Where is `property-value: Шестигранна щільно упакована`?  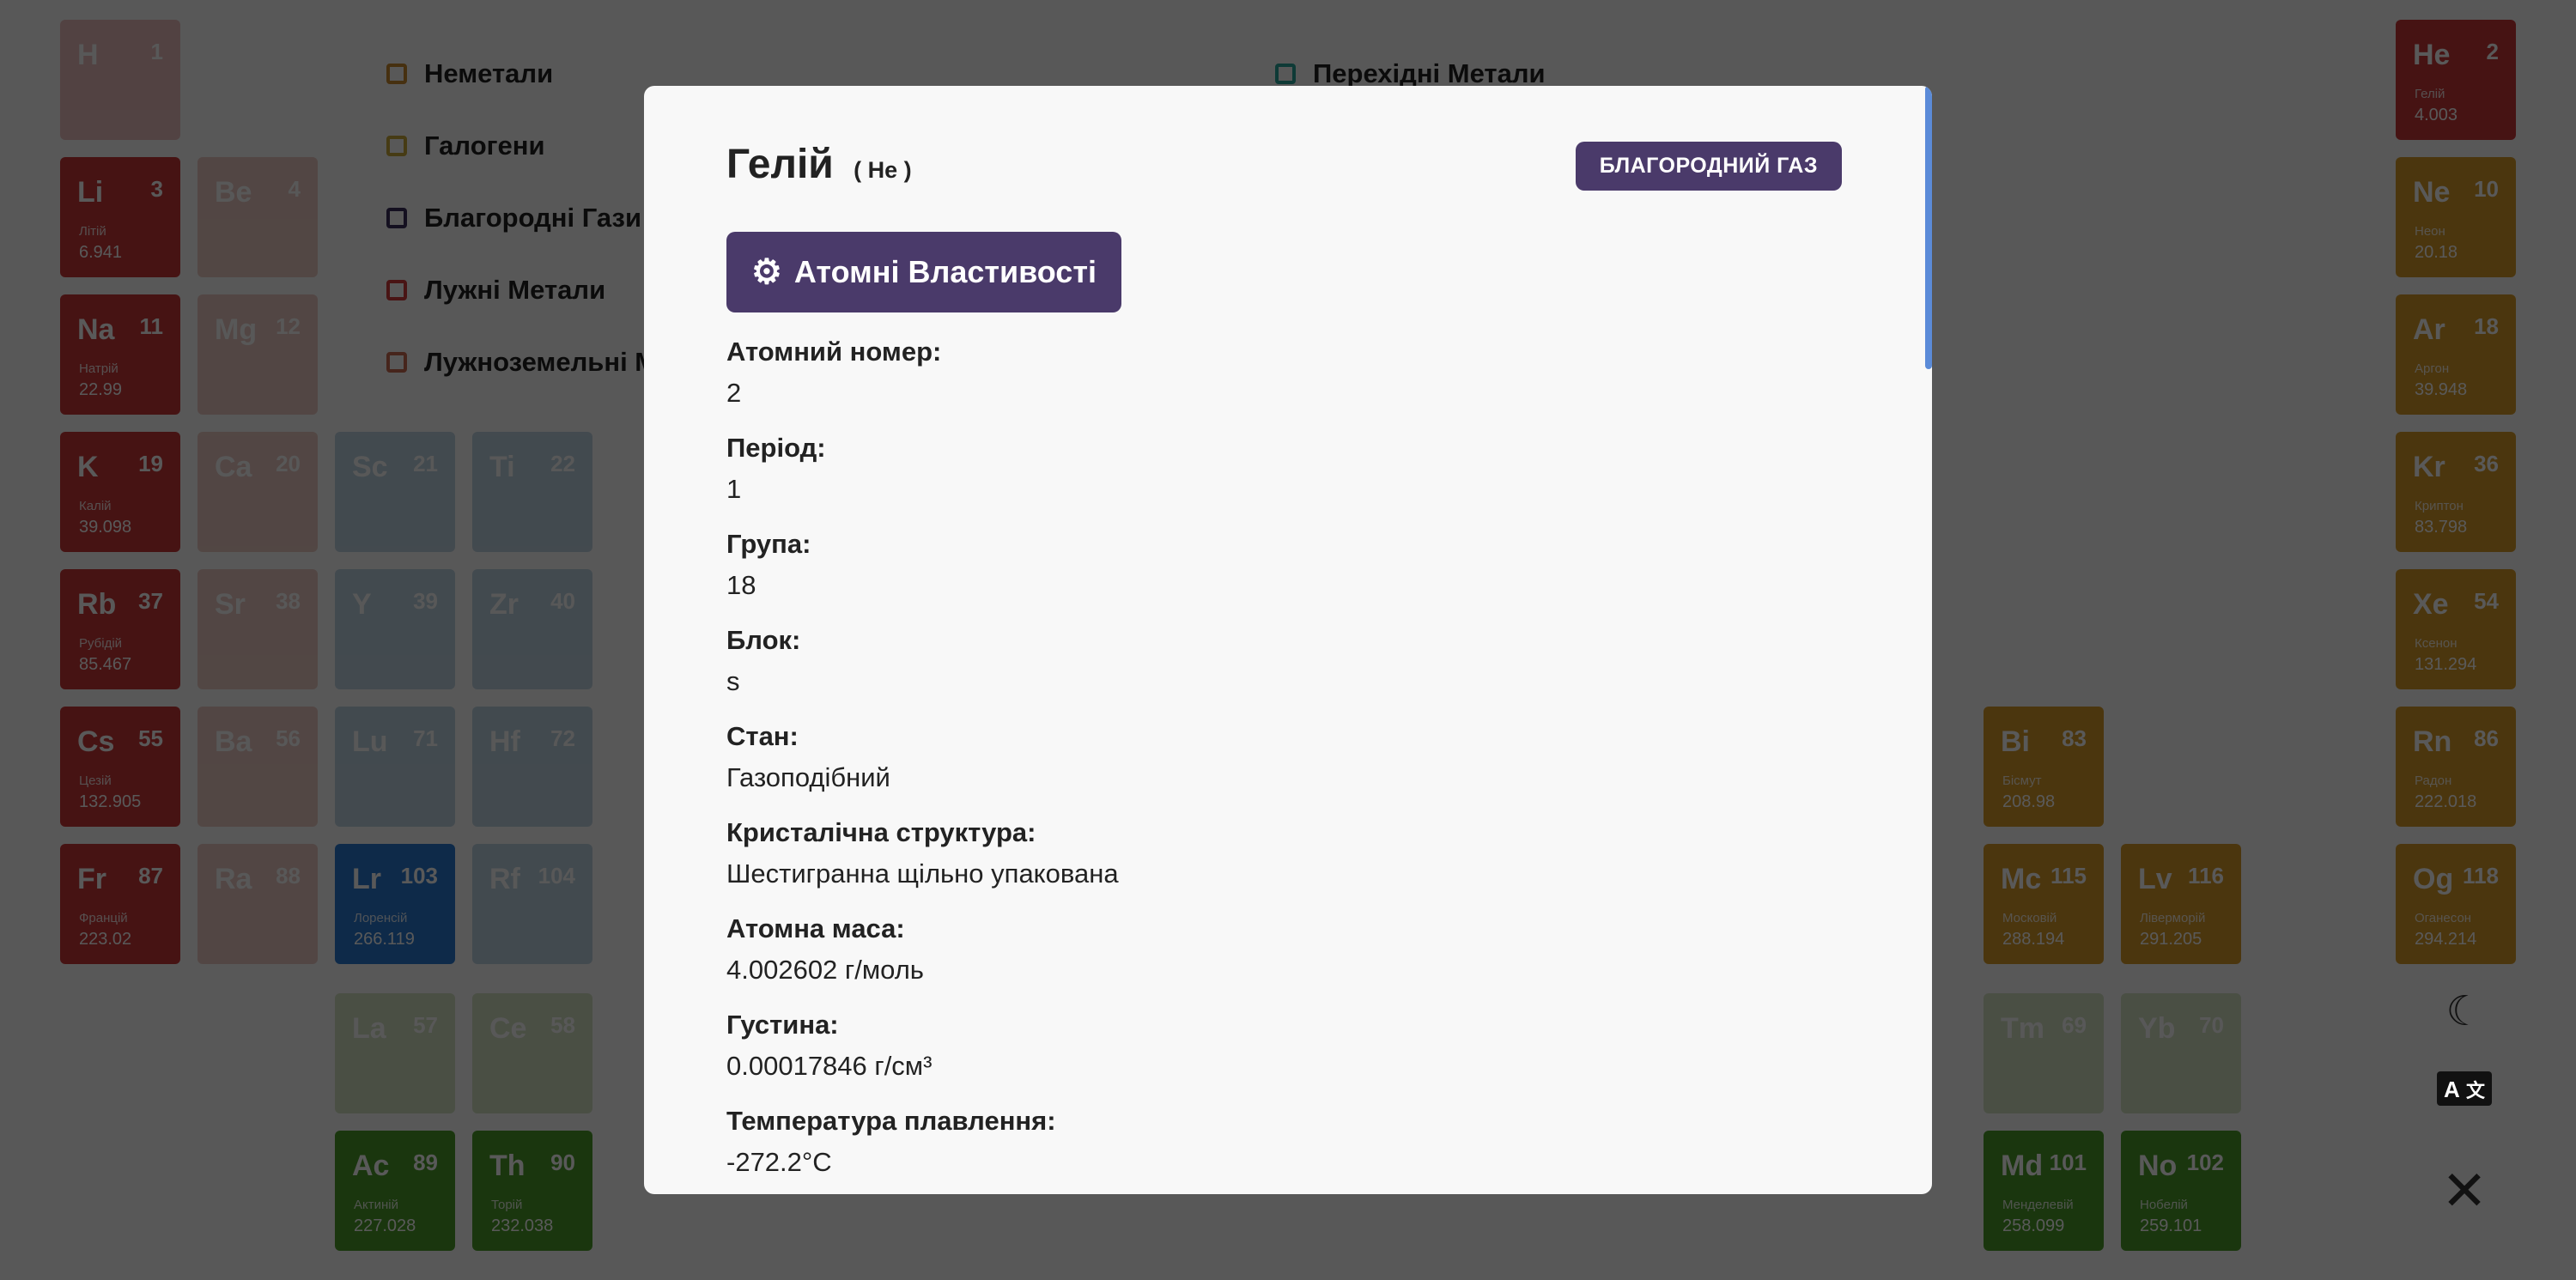 property-value: Шестигранна щільно упакована is located at coordinates (922, 873).